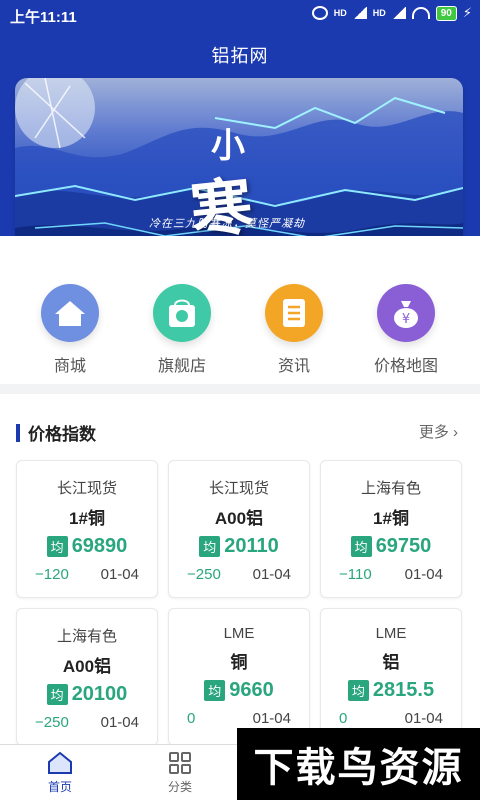 This screenshot has height=800, width=480. I want to click on money-bag-icon: ¥, so click(406, 313).